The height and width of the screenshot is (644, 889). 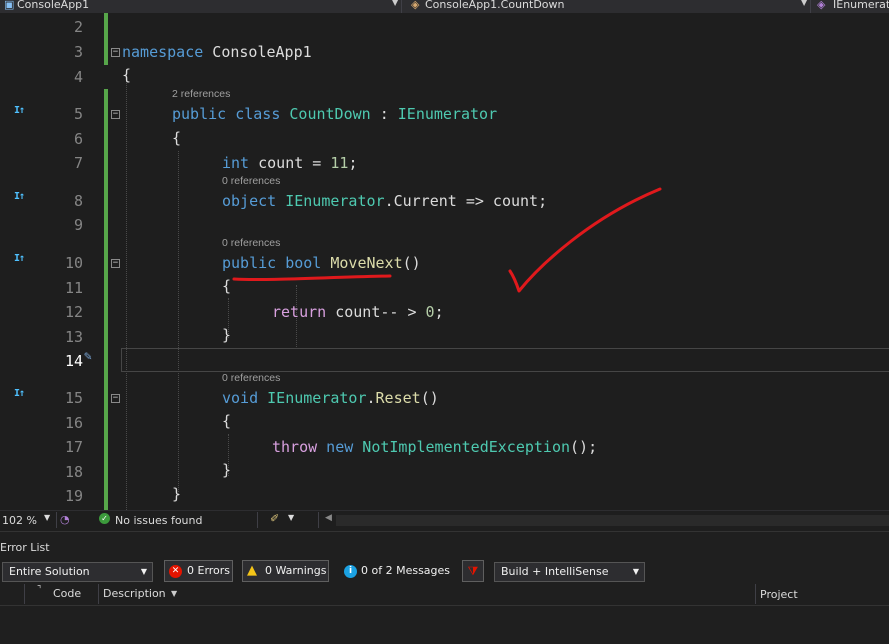 What do you see at coordinates (350, 571) in the screenshot?
I see `info-icon: i` at bounding box center [350, 571].